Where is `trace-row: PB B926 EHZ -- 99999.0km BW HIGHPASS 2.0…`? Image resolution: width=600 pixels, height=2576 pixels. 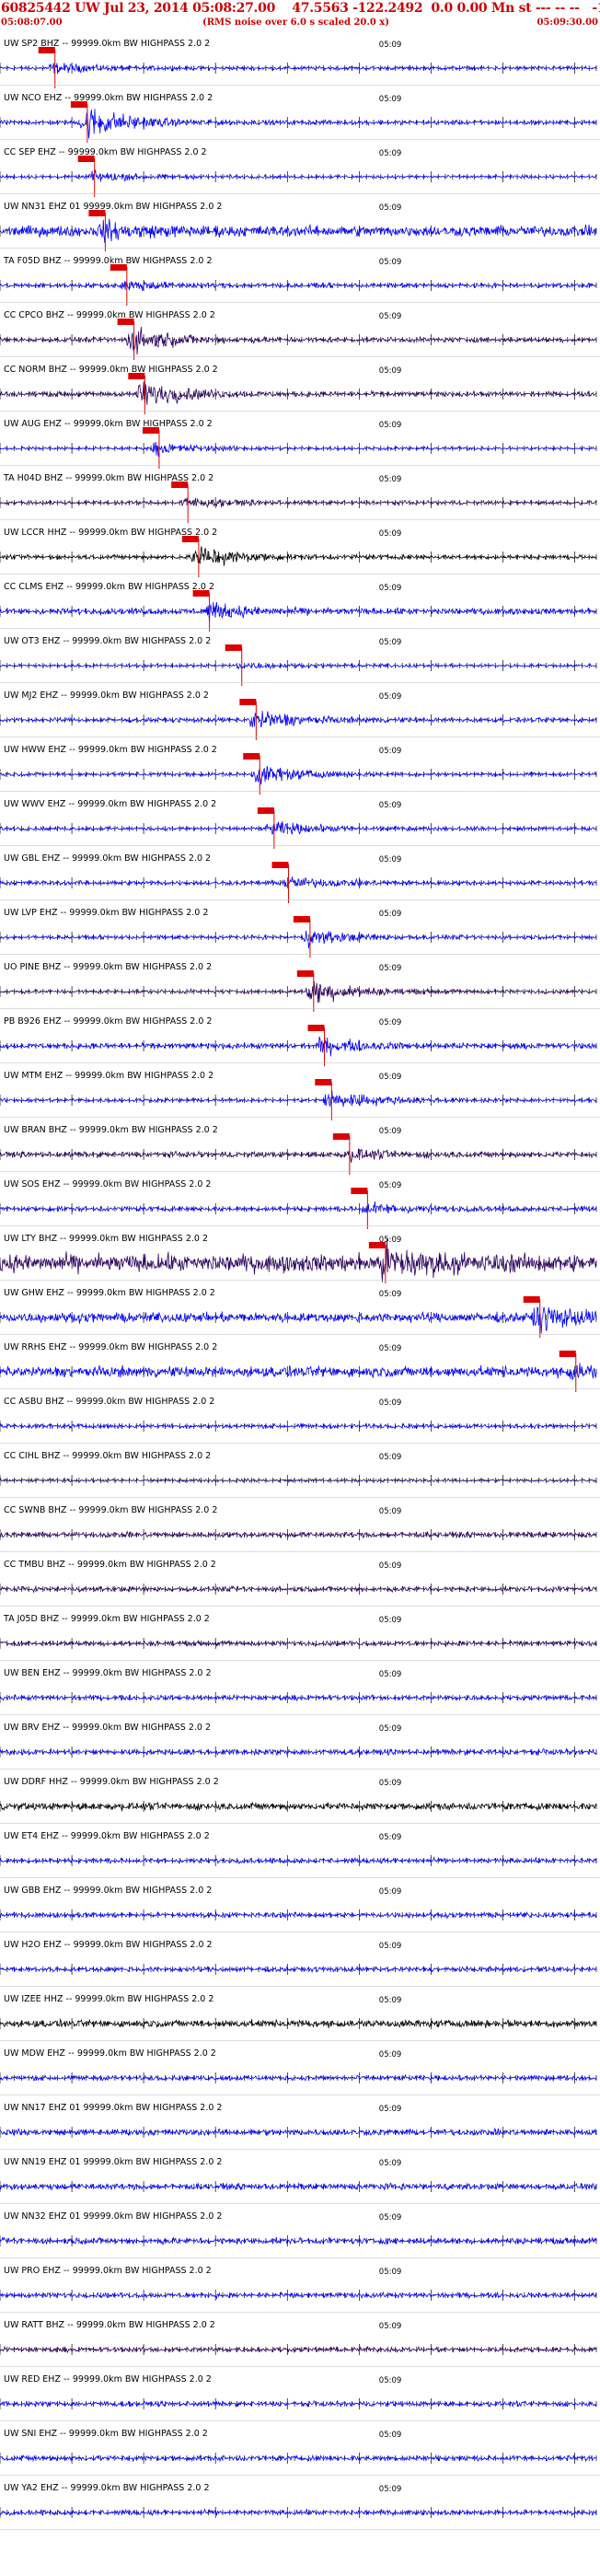
trace-row: PB B926 EHZ -- 99999.0km BW HIGHPASS 2.0… is located at coordinates (300, 1041).